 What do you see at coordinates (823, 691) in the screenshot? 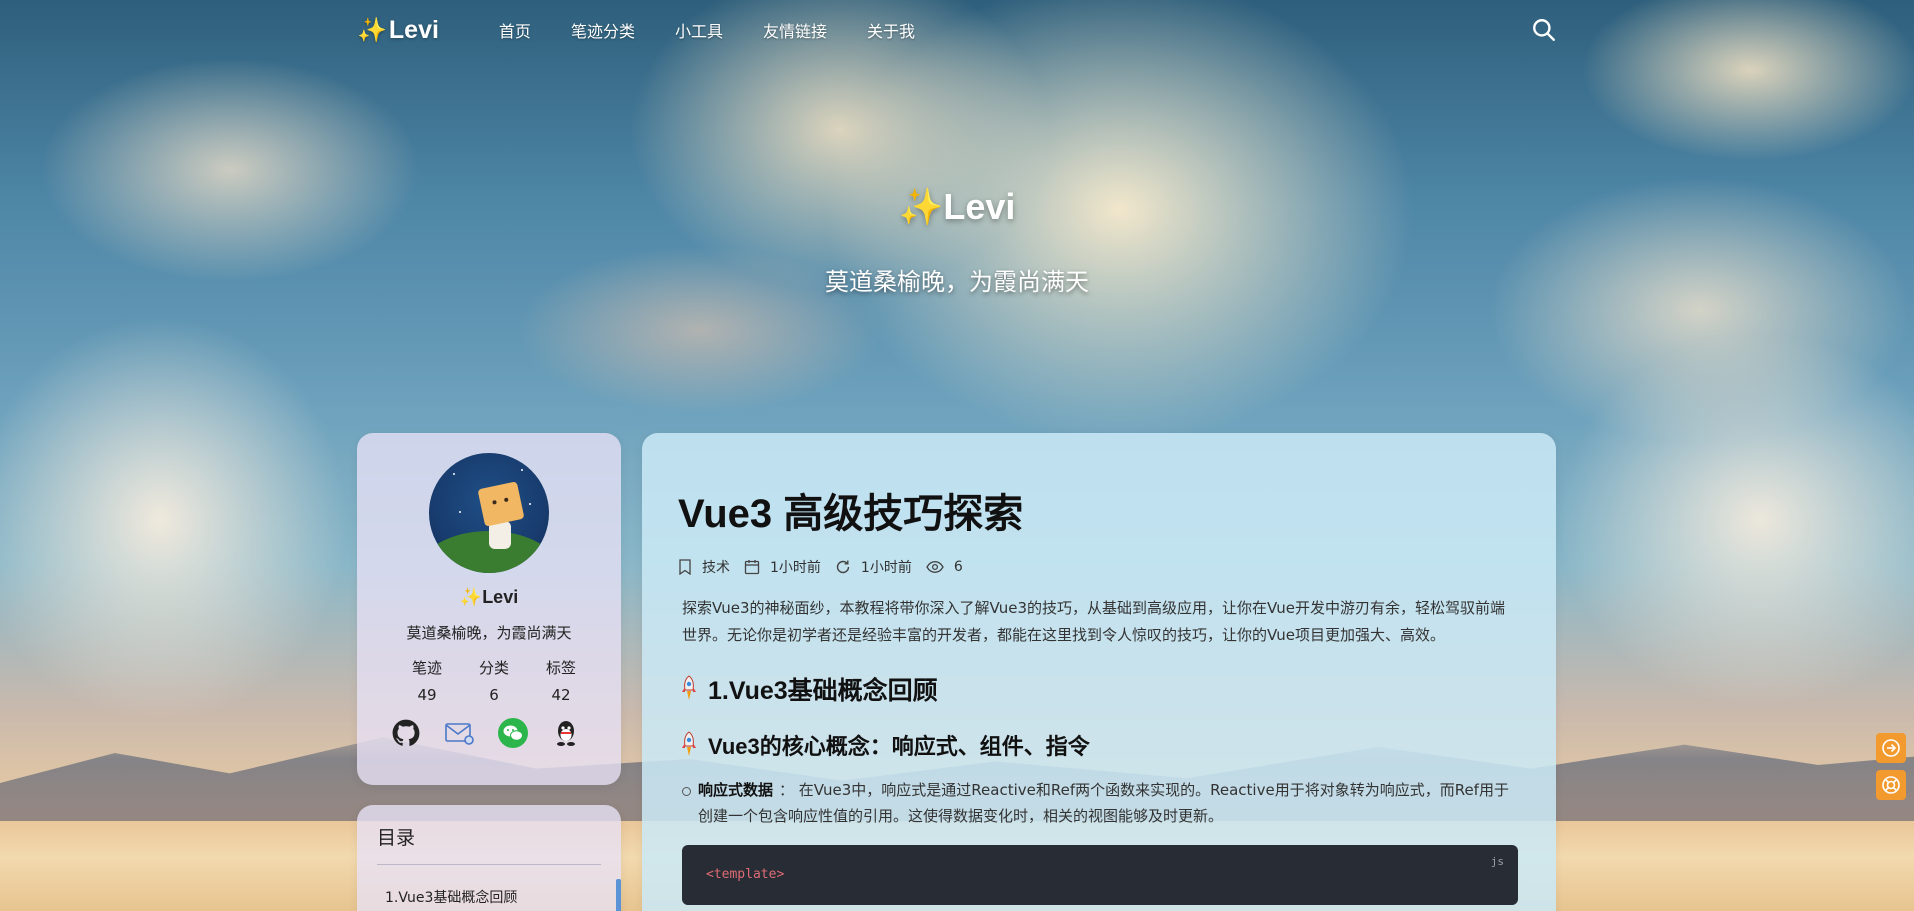
I see `section-heading-text: 1.Vue3基础概念回顾` at bounding box center [823, 691].